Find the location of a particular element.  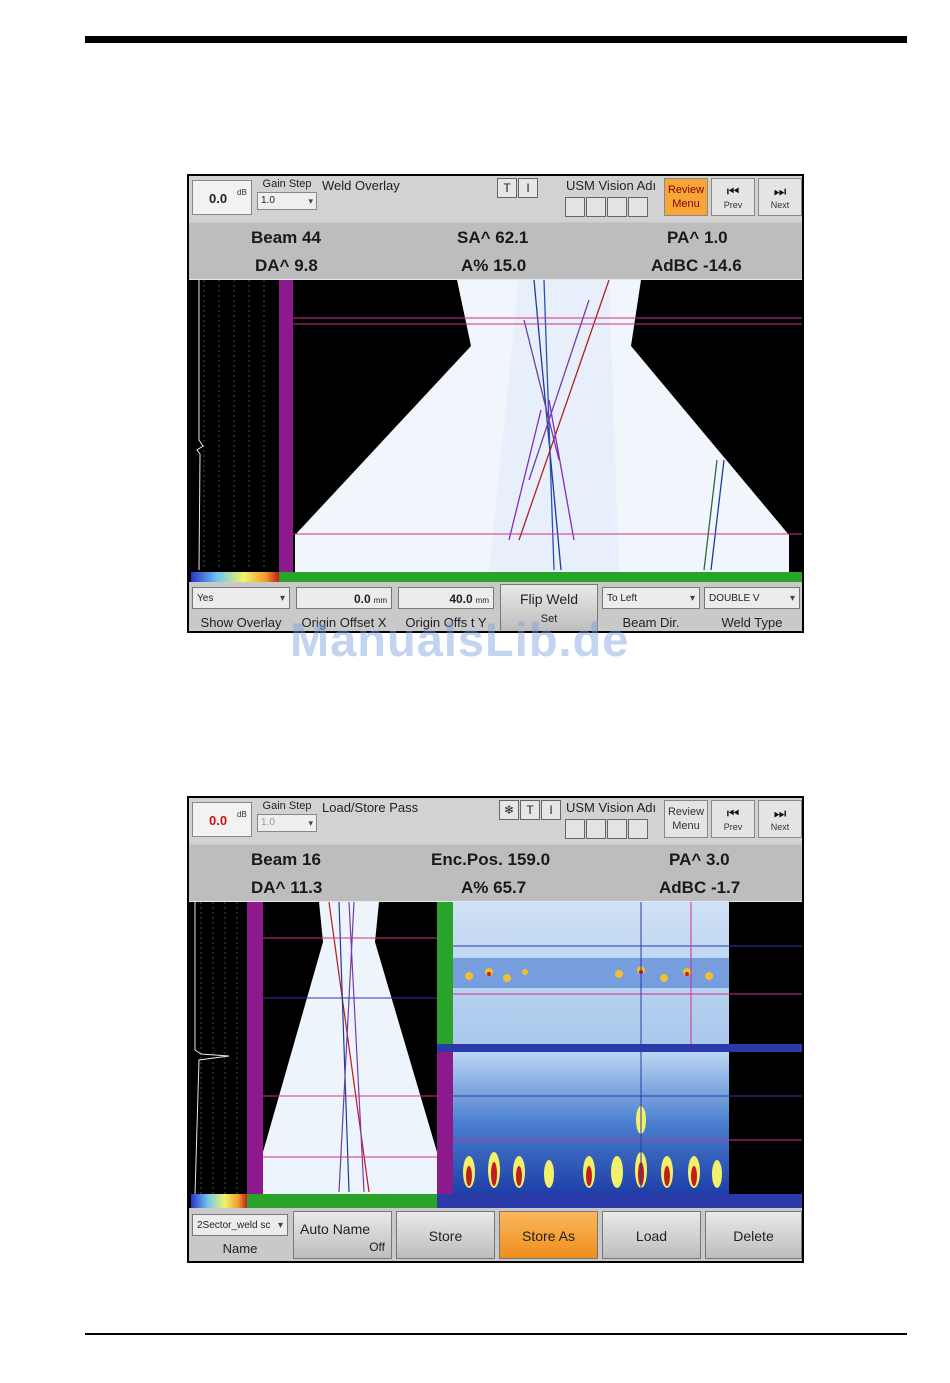

store-as-button: Store As is located at coordinates (548, 1235).